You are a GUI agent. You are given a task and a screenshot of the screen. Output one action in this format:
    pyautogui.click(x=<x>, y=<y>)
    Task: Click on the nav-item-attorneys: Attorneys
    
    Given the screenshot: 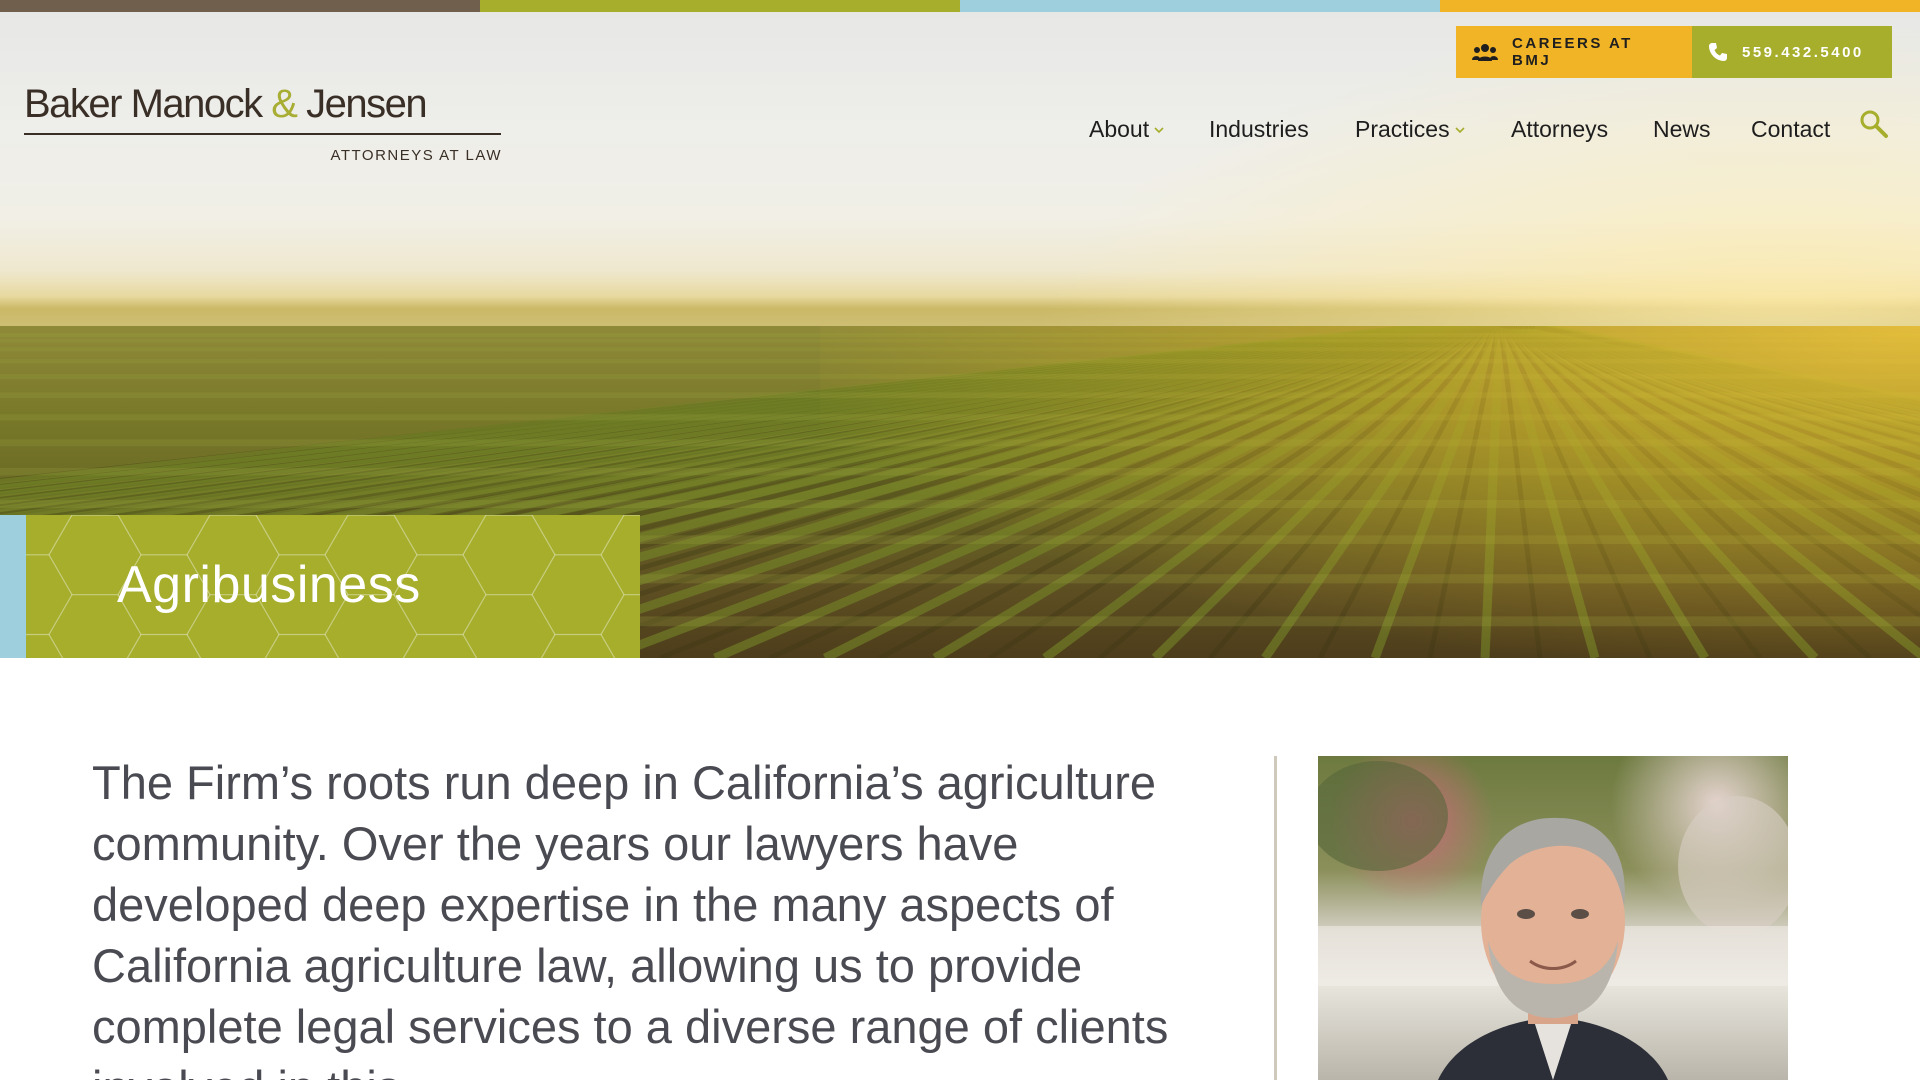 What is the action you would take?
    pyautogui.click(x=1559, y=129)
    